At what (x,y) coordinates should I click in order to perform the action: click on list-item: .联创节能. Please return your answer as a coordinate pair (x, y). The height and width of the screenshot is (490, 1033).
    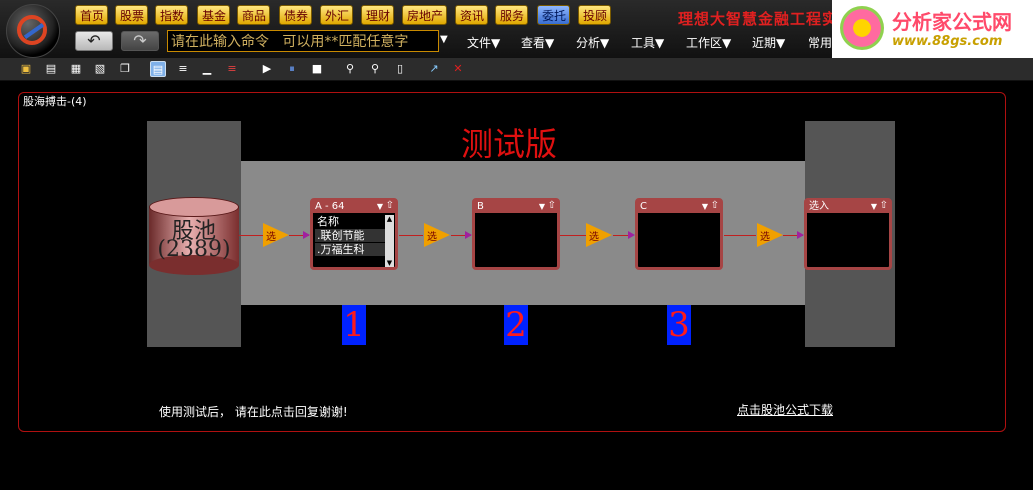
    Looking at the image, I should click on (351, 235).